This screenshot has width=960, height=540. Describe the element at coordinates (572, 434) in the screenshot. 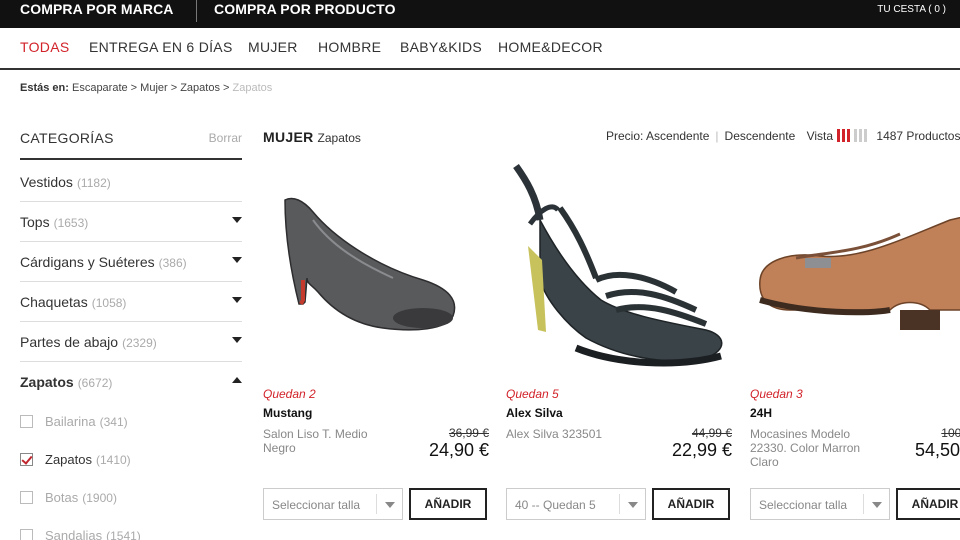

I see `product-description: Alex Silva 323501` at that location.